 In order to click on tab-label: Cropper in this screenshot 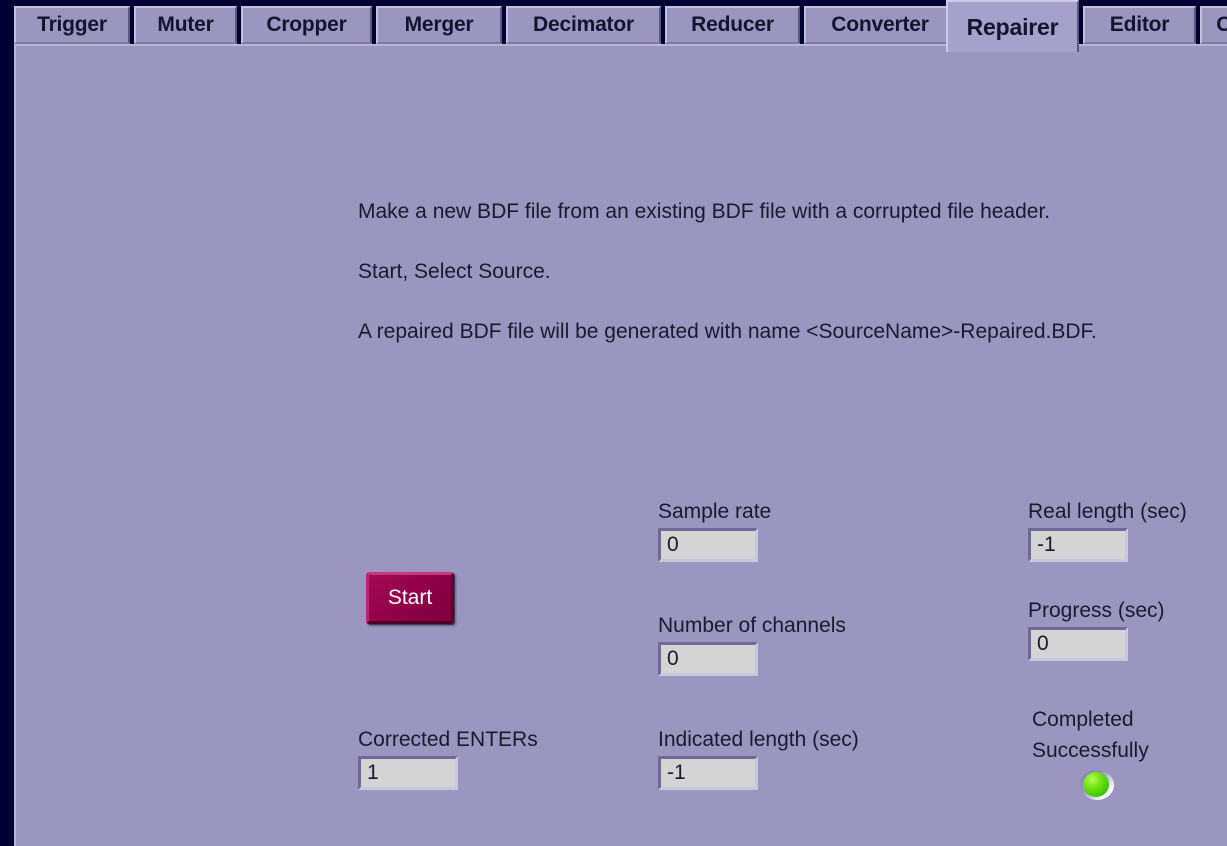, I will do `click(306, 24)`.